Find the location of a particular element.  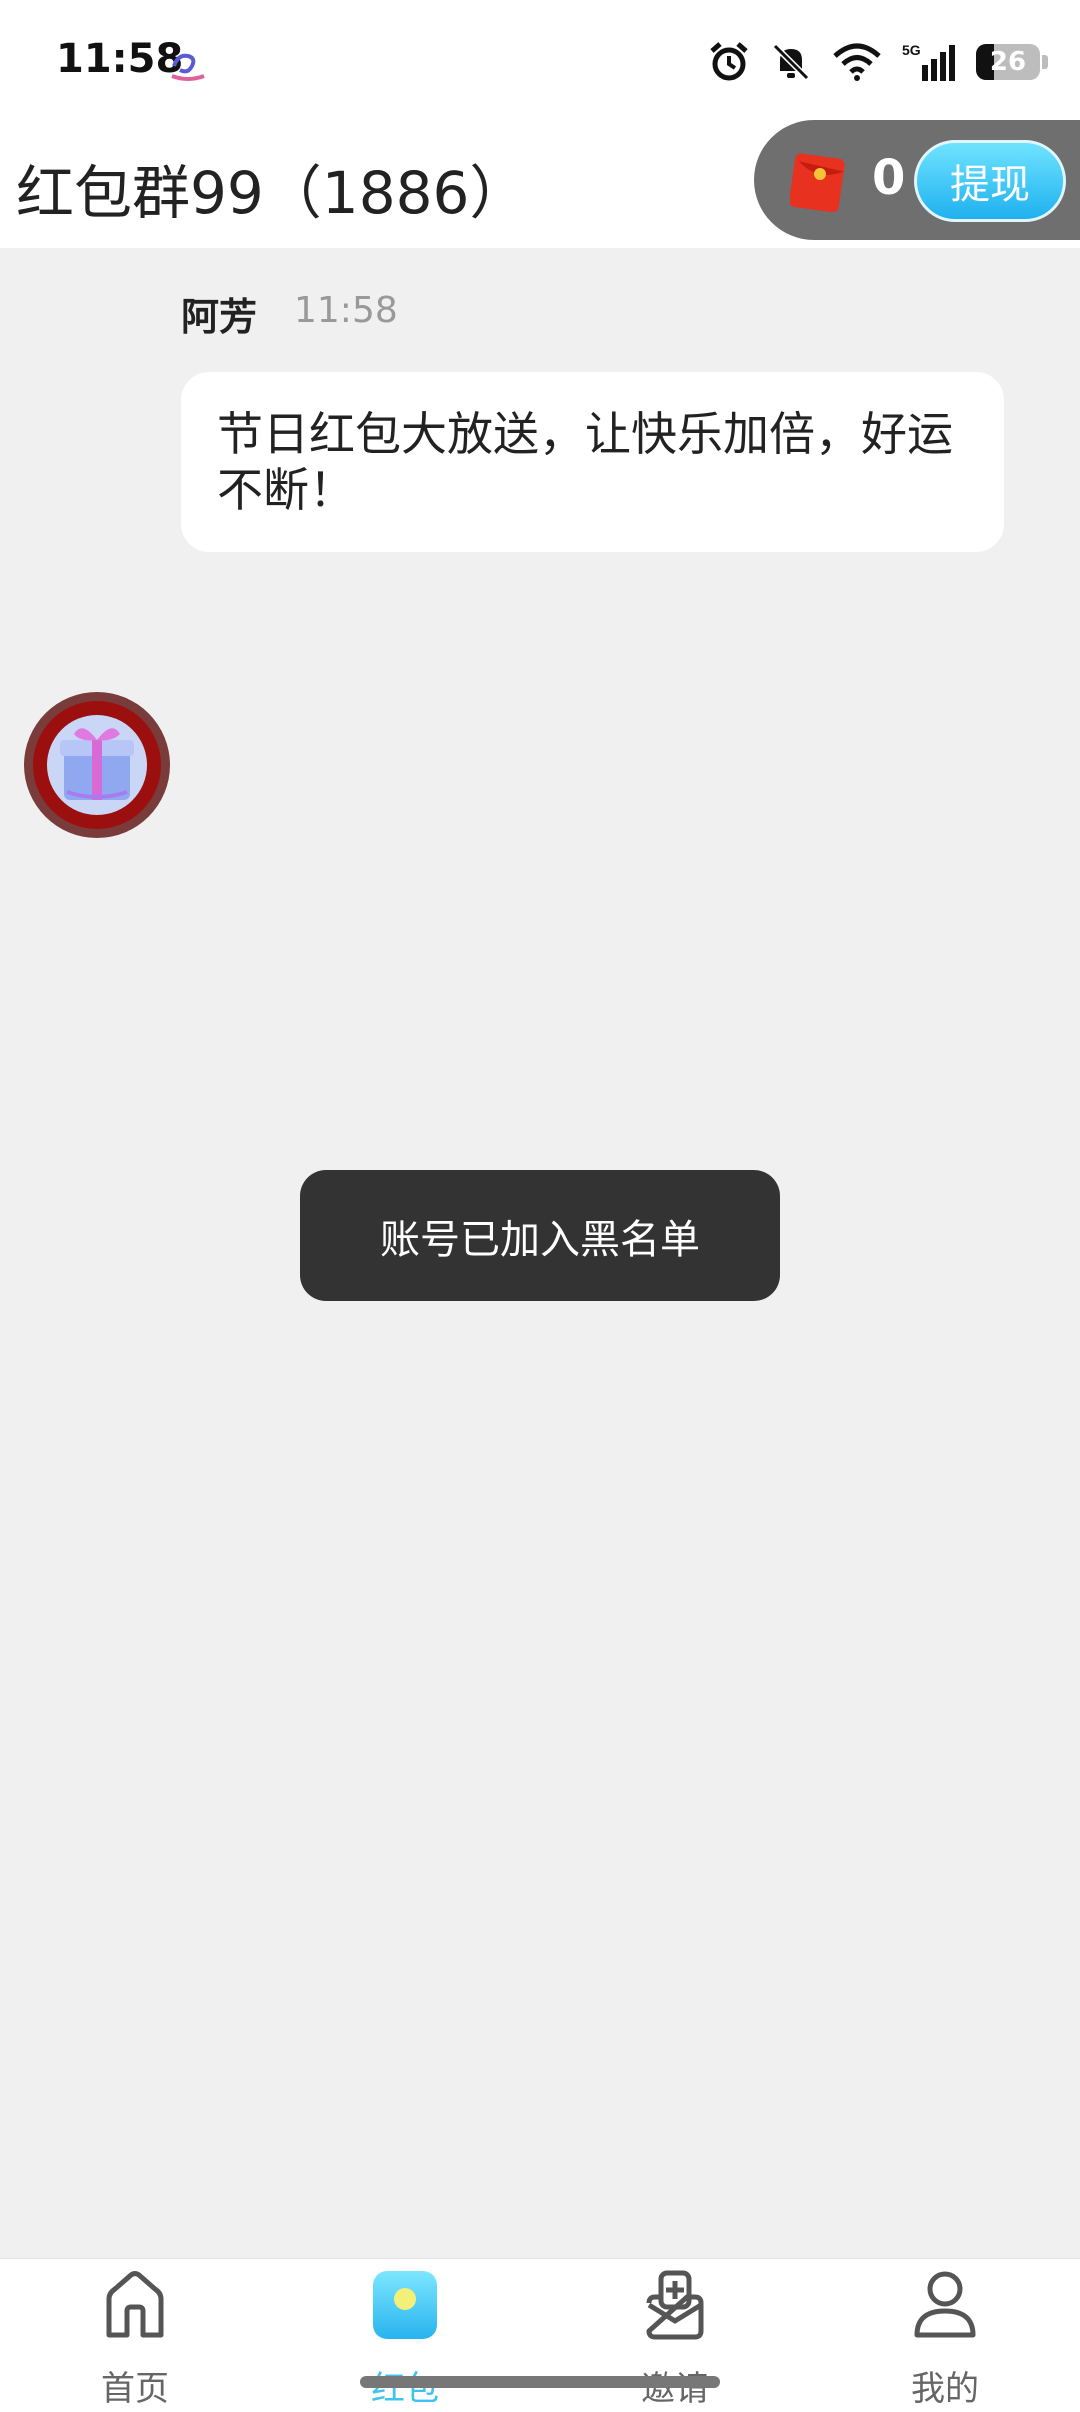

battery-icon: 26 is located at coordinates (1012, 62).